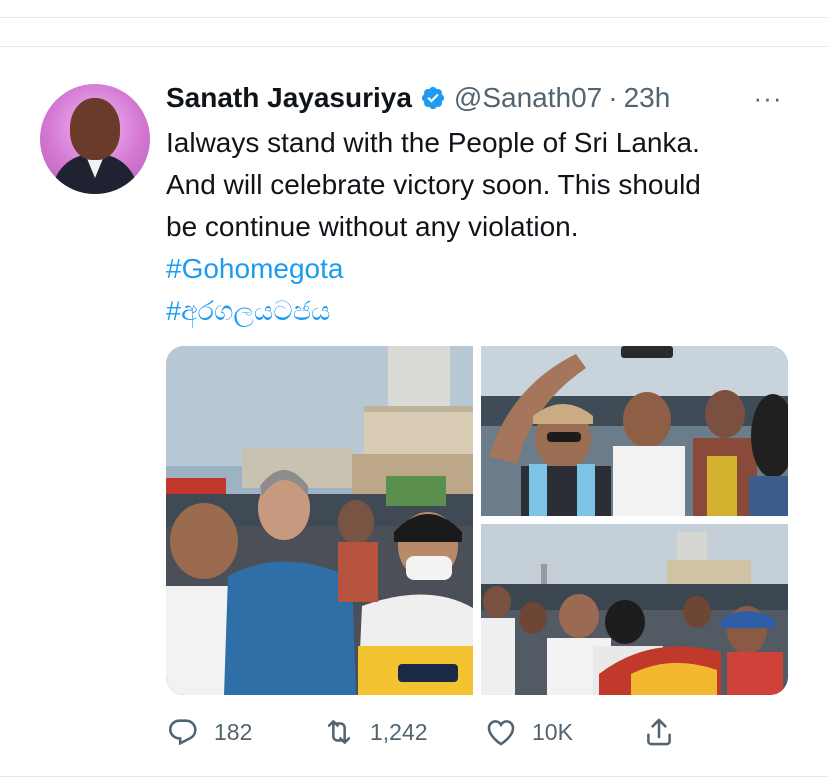  I want to click on tweet-timestamp: 23h, so click(647, 98).